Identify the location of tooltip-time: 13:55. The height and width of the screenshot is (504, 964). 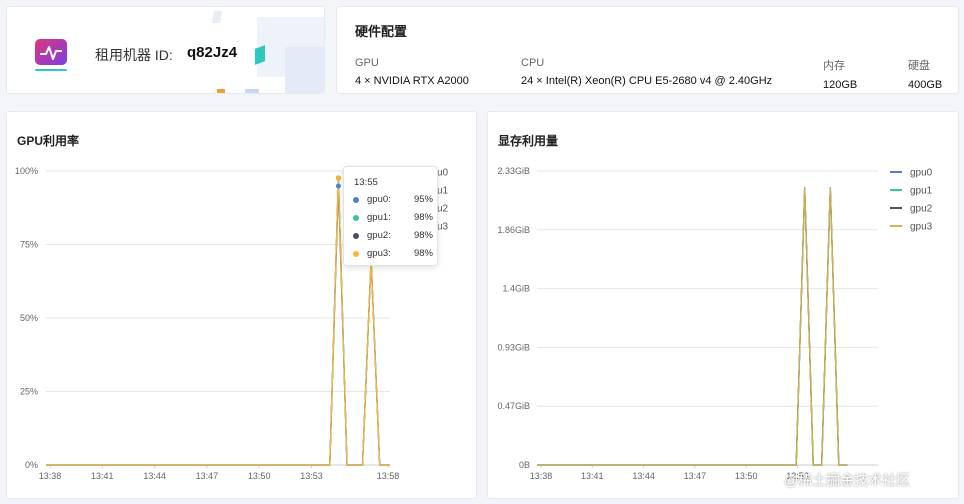
(366, 182).